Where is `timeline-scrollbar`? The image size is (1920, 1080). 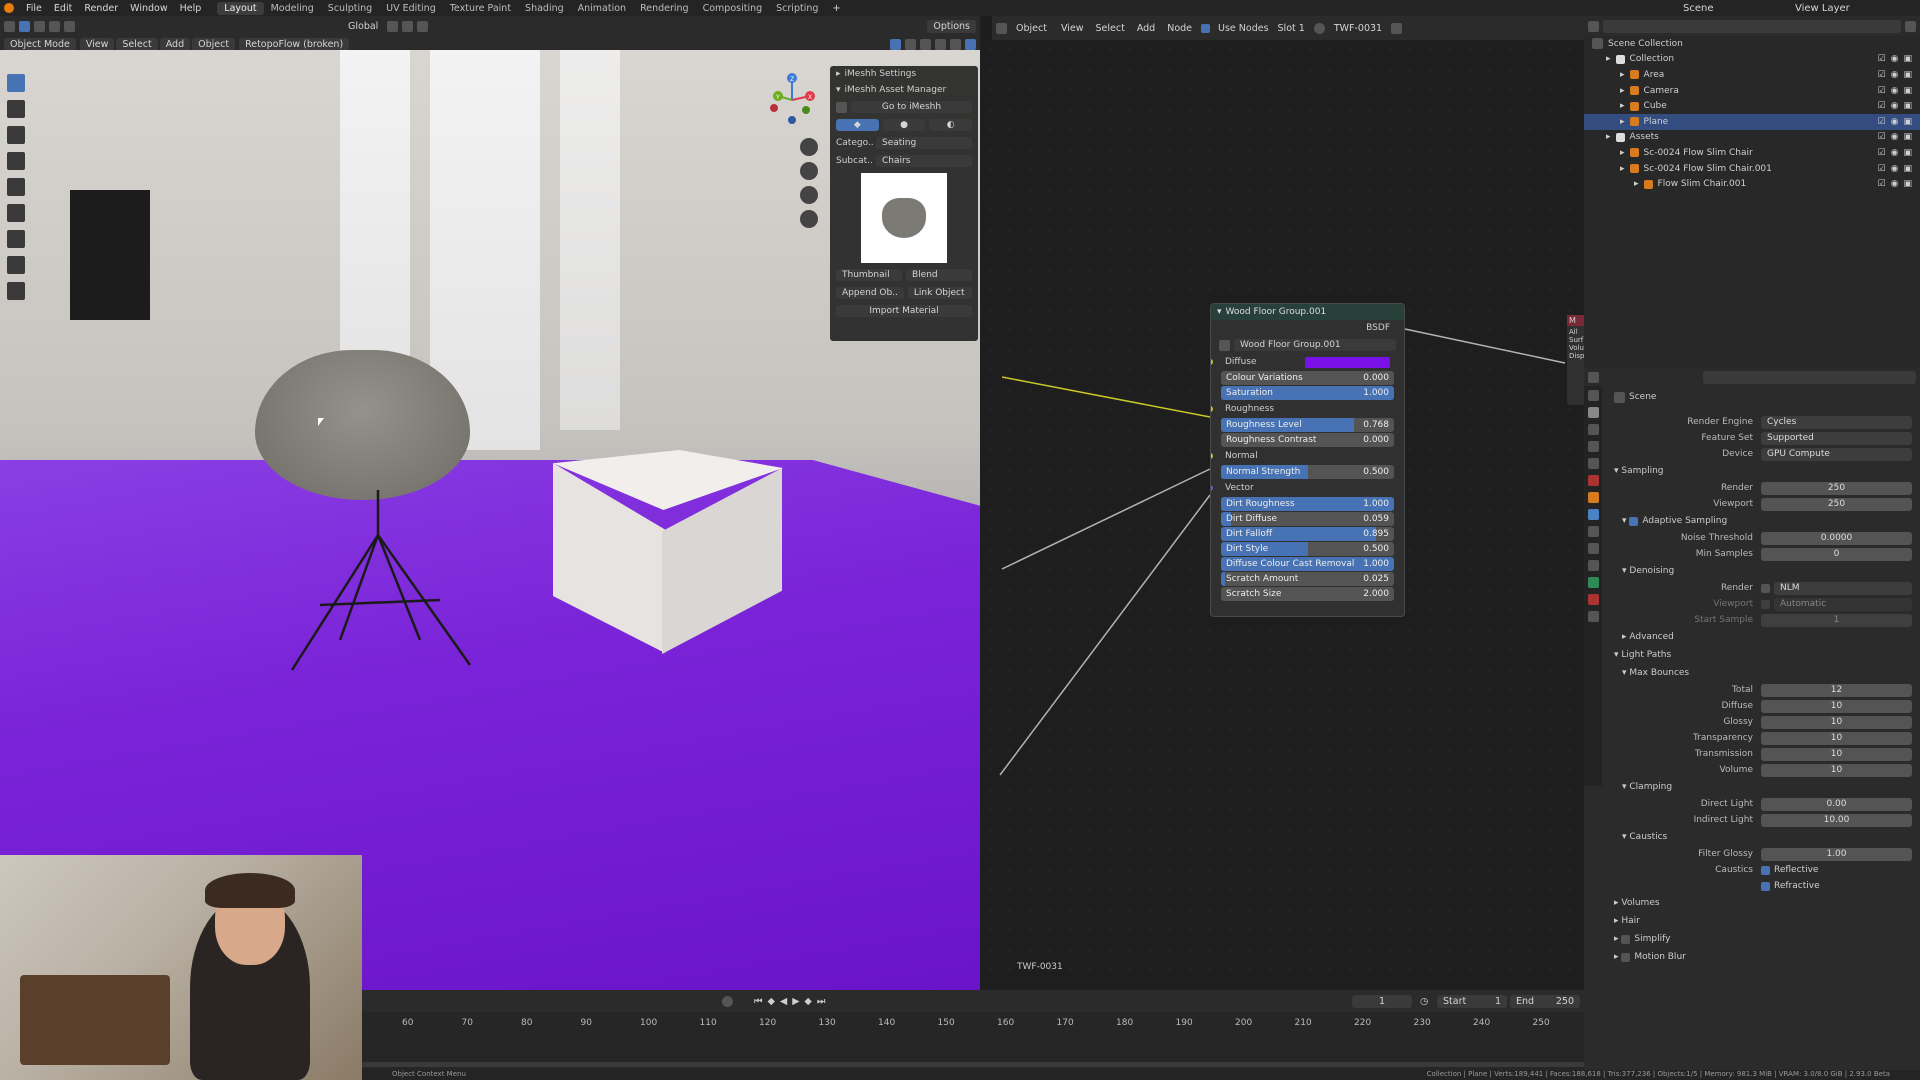
timeline-scrollbar is located at coordinates (973, 1064).